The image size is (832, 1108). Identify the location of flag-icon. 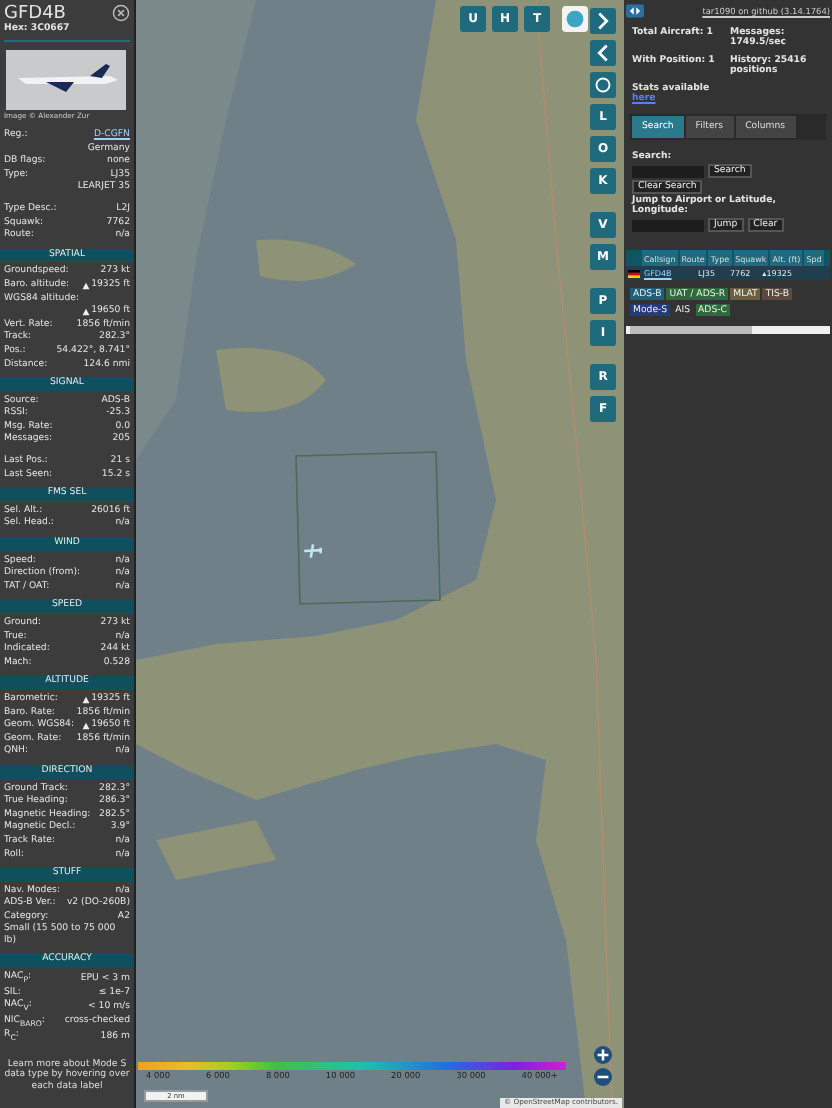
(634, 273).